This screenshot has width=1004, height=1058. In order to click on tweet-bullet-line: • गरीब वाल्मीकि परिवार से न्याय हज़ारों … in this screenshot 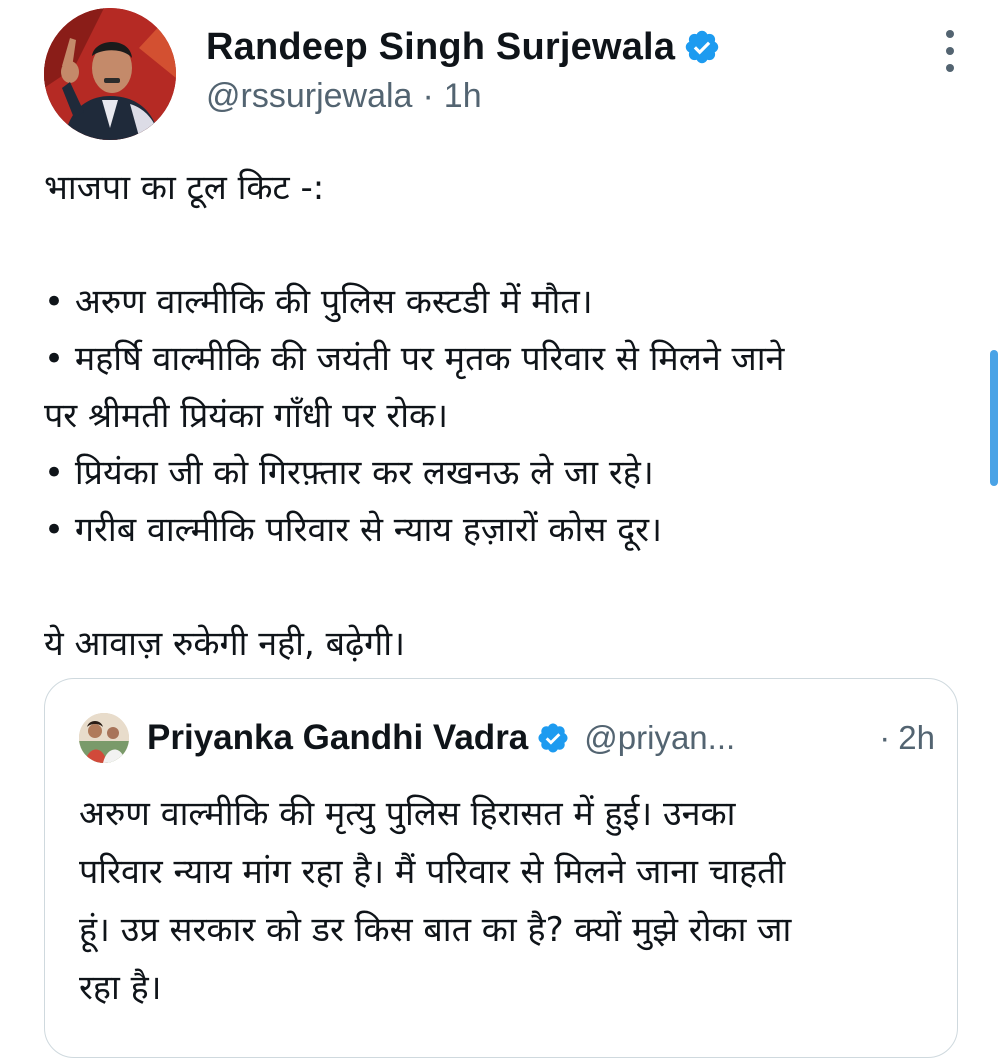, I will do `click(353, 530)`.